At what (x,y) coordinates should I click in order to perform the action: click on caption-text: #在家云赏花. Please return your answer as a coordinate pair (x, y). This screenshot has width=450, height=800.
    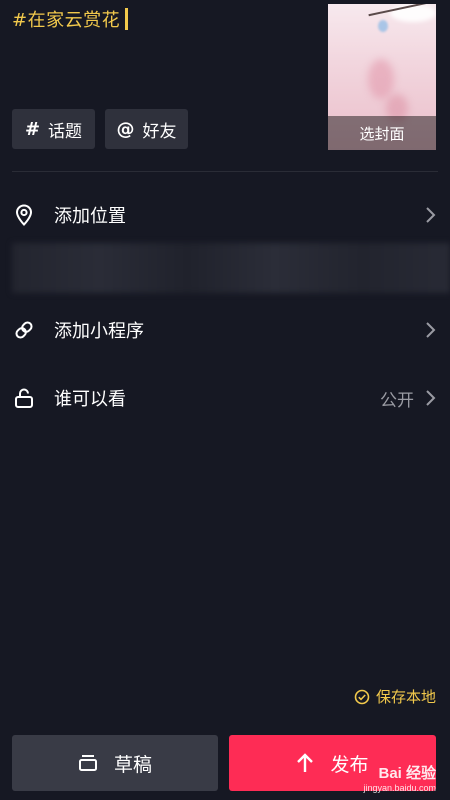
    Looking at the image, I should click on (66, 20).